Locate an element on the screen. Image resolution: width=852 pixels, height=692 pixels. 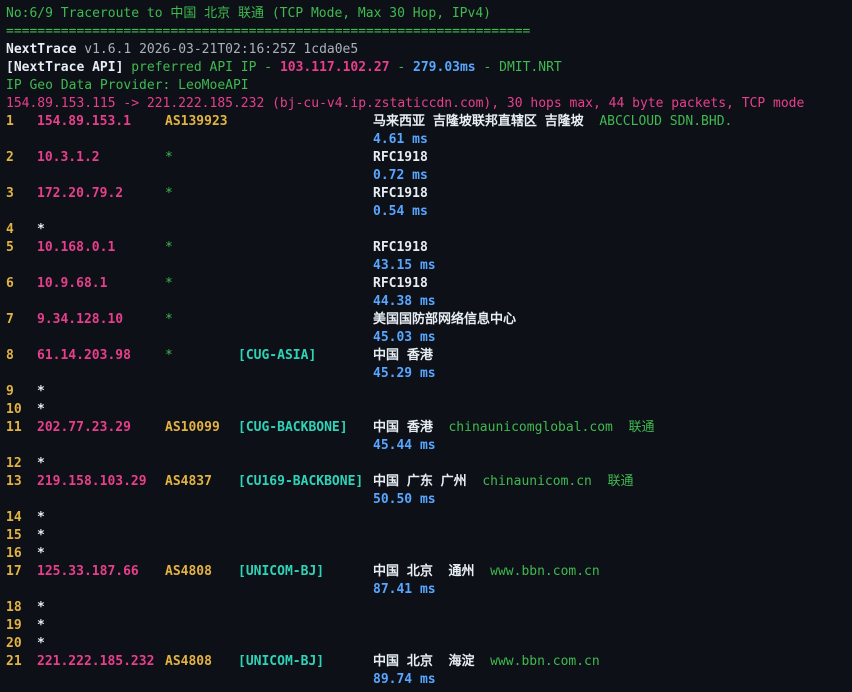
api-label: [NextTrace API] is located at coordinates (65, 67).